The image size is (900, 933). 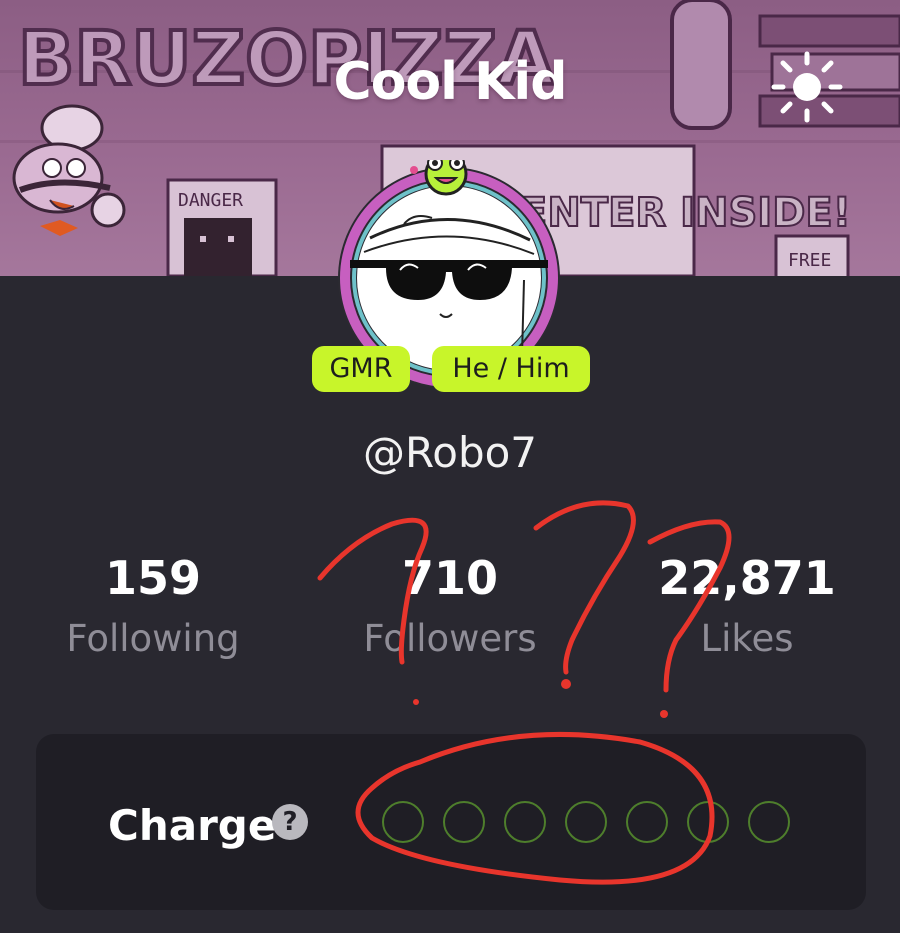 I want to click on sun-icon, so click(x=807, y=87).